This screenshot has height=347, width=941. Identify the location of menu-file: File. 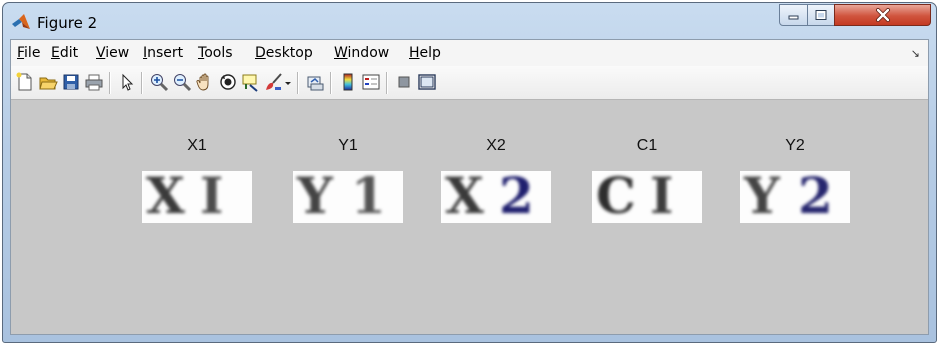
(28, 53).